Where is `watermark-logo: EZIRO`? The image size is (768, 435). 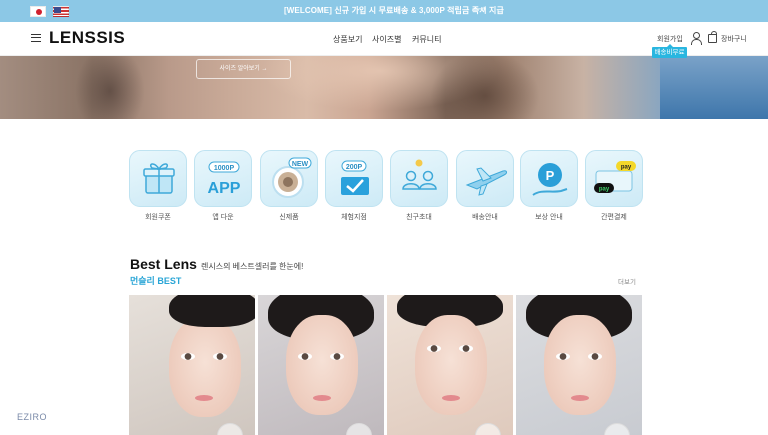
watermark-logo: EZIRO is located at coordinates (32, 417).